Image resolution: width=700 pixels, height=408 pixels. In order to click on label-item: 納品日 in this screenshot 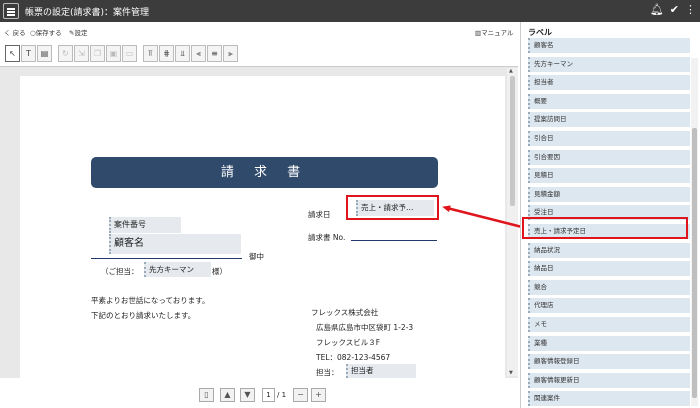, I will do `click(609, 269)`.